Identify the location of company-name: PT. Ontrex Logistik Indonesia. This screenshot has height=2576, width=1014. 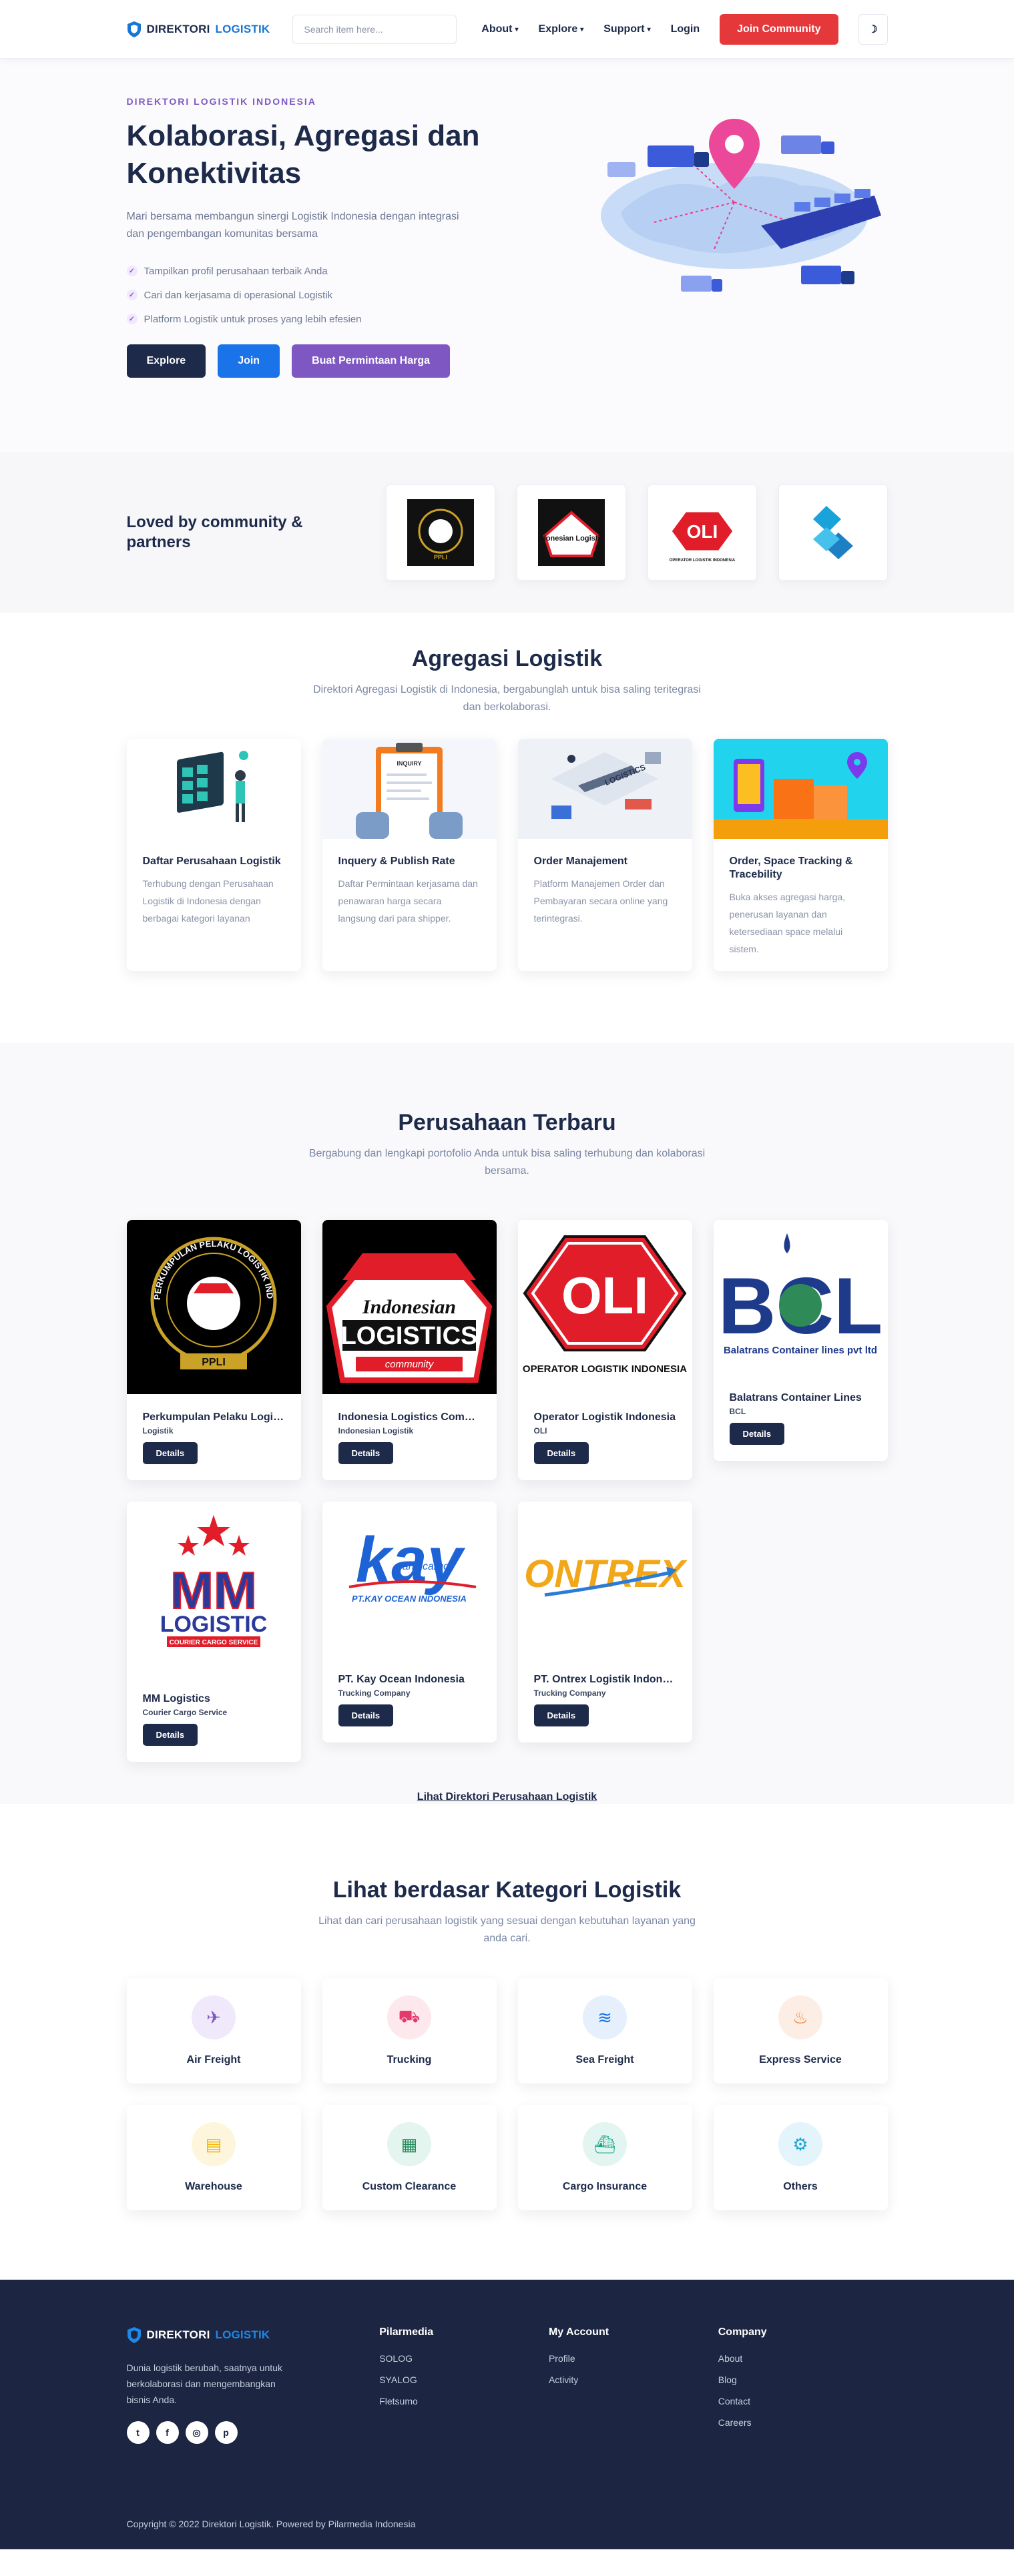
(608, 1679).